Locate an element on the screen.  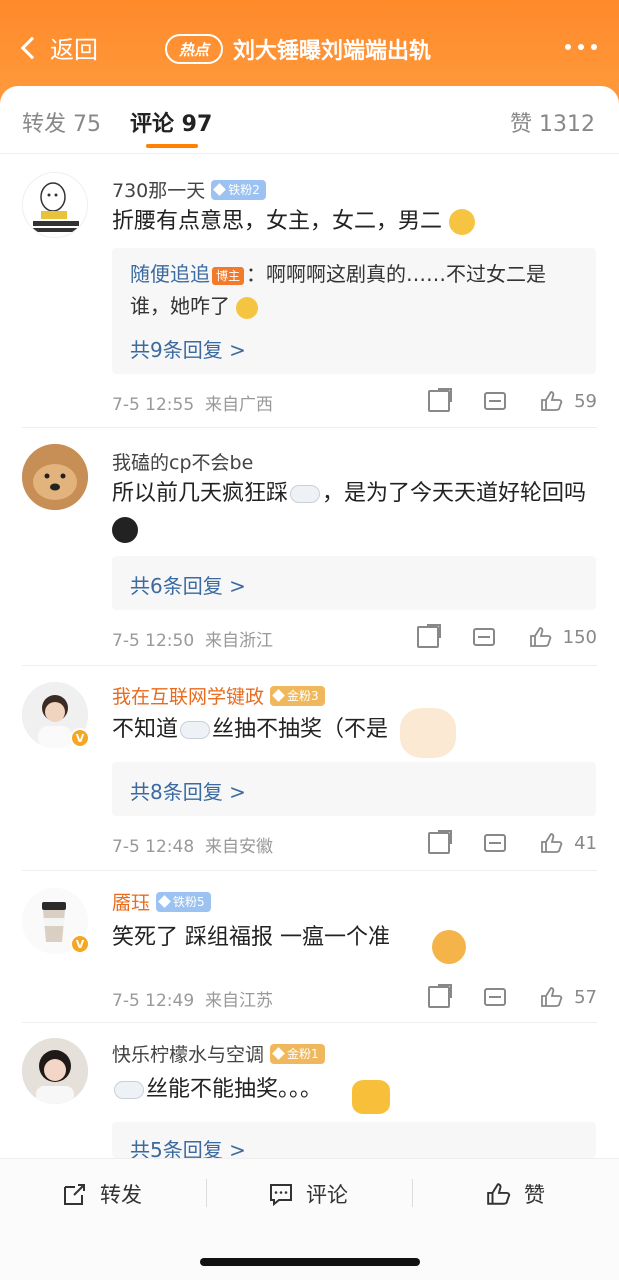
reply-preview: 共8条回复 > is located at coordinates (354, 789).